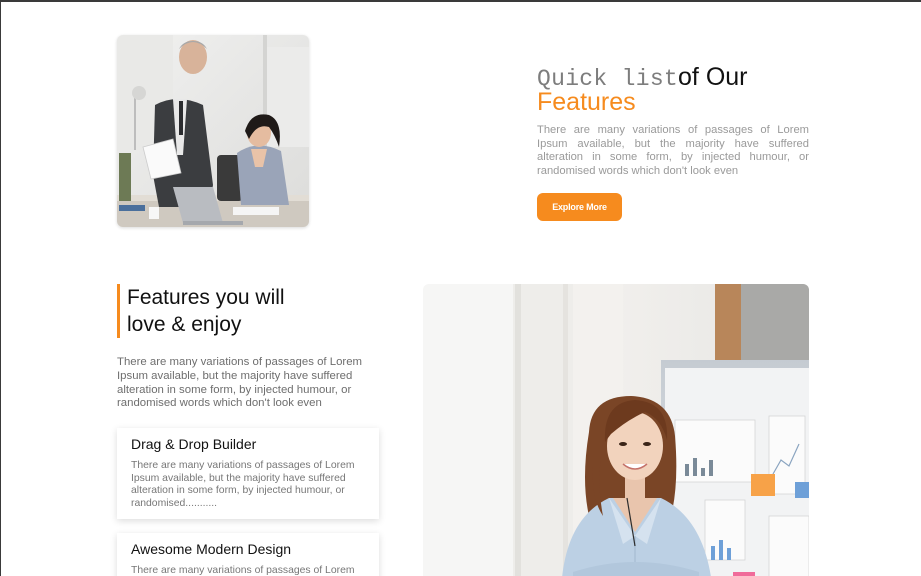  I want to click on feature-card-title: Drag & Drop Builder, so click(194, 444).